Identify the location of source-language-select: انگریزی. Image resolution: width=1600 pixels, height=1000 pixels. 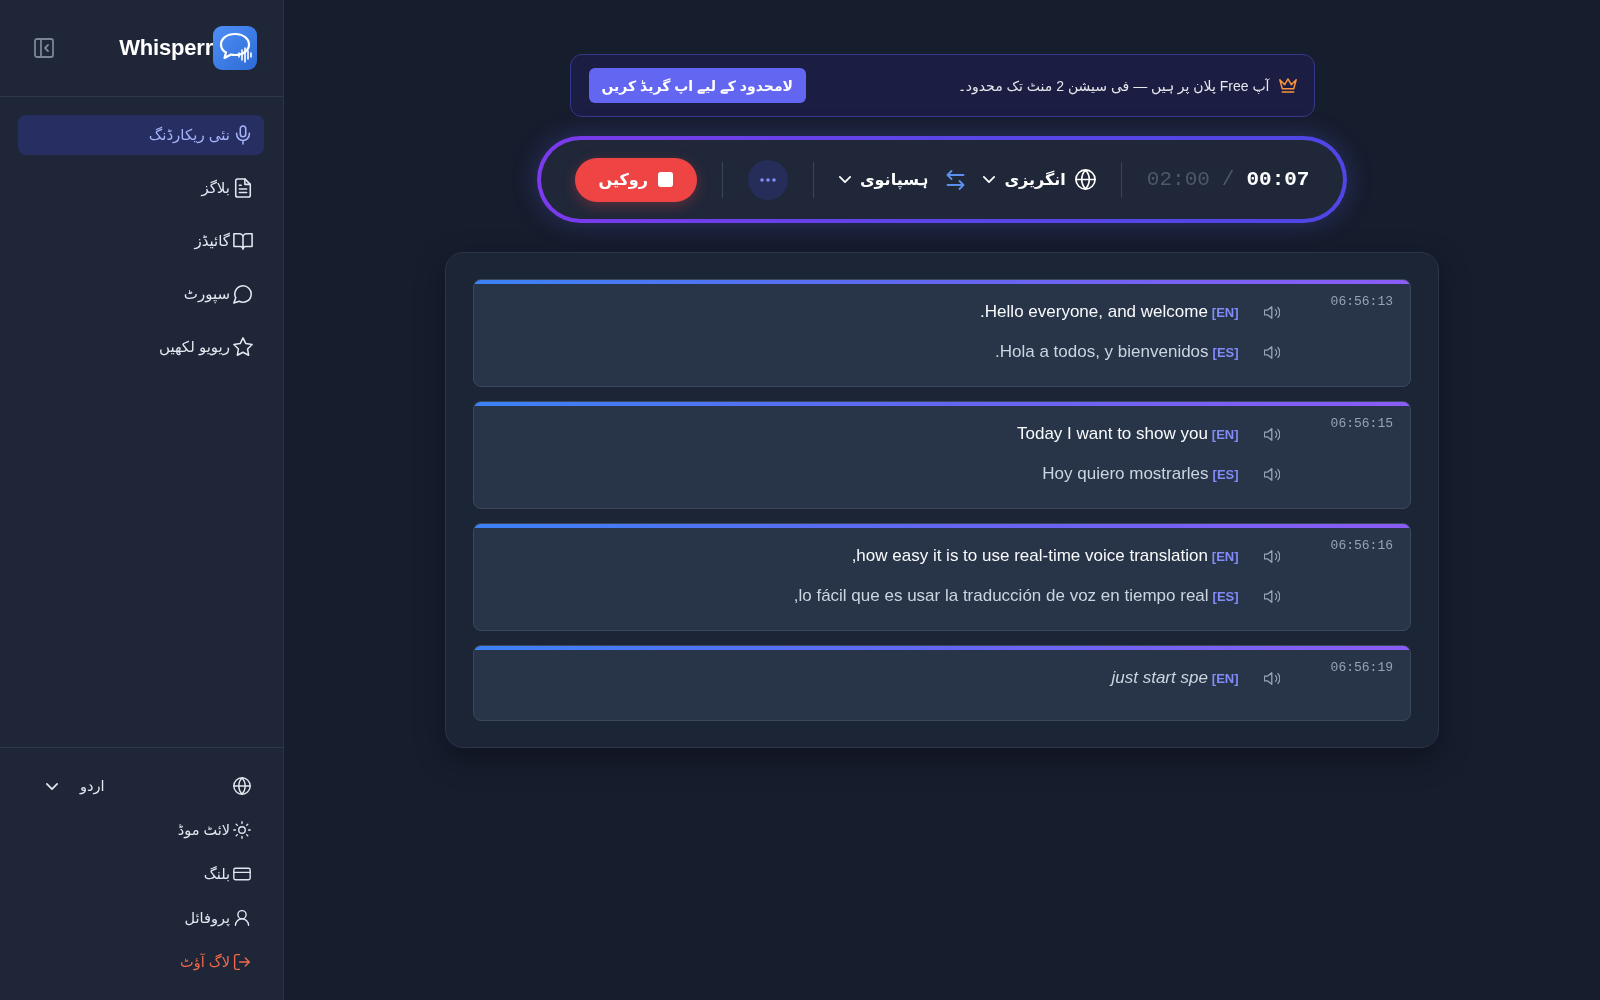
(1039, 179).